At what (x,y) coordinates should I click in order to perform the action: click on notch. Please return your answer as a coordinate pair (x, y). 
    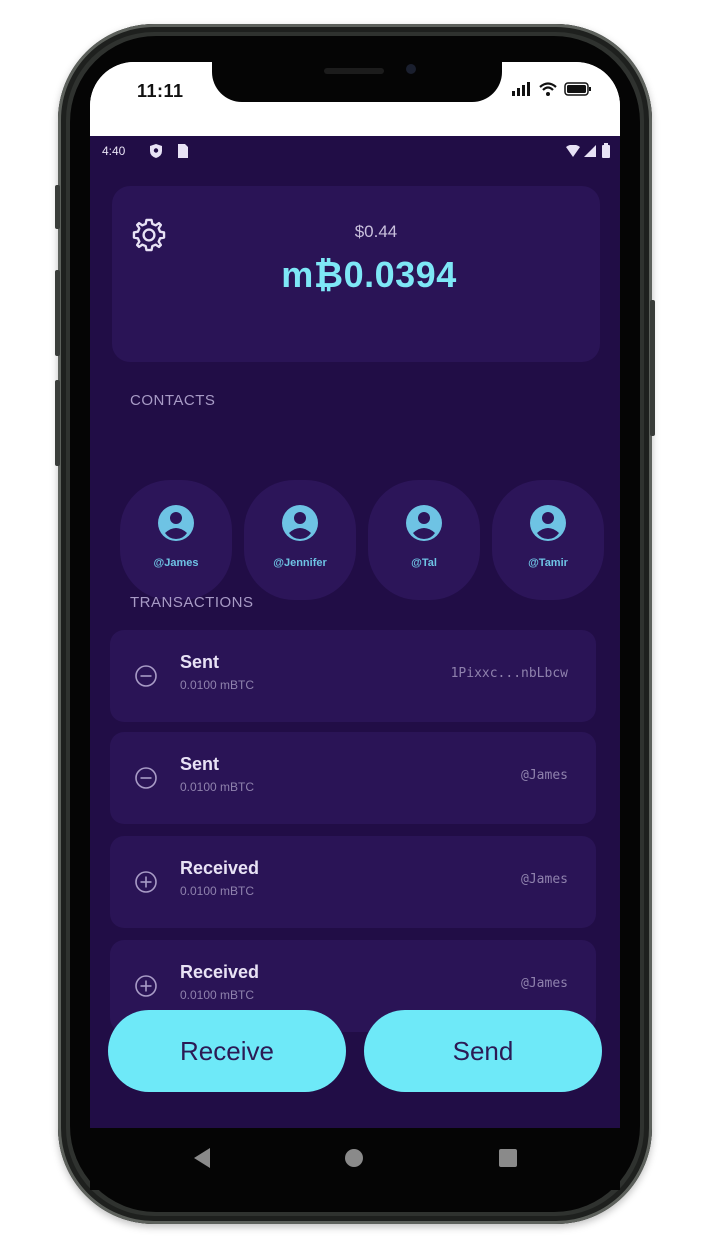
    Looking at the image, I should click on (357, 82).